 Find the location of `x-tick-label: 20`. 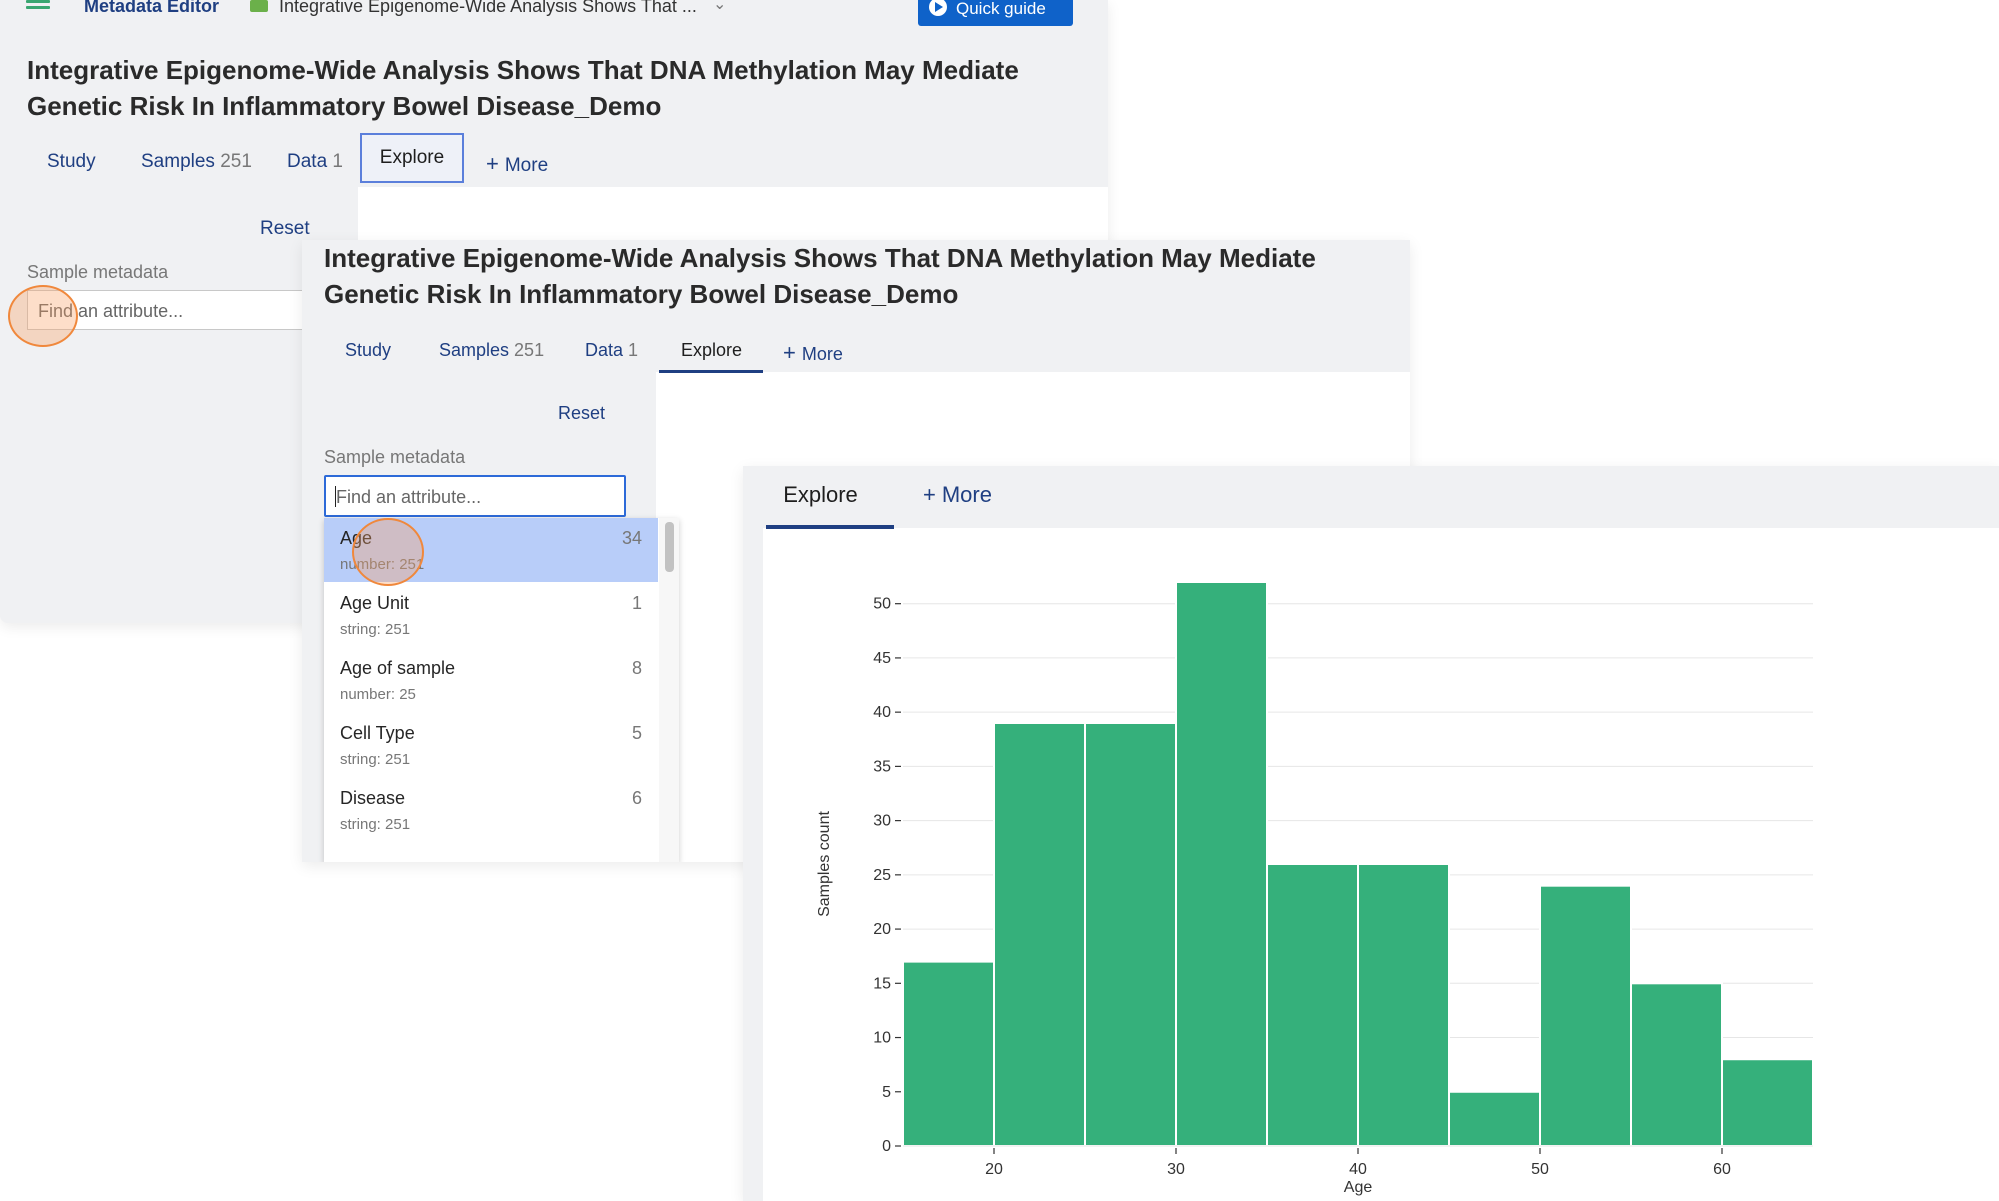

x-tick-label: 20 is located at coordinates (994, 1169).